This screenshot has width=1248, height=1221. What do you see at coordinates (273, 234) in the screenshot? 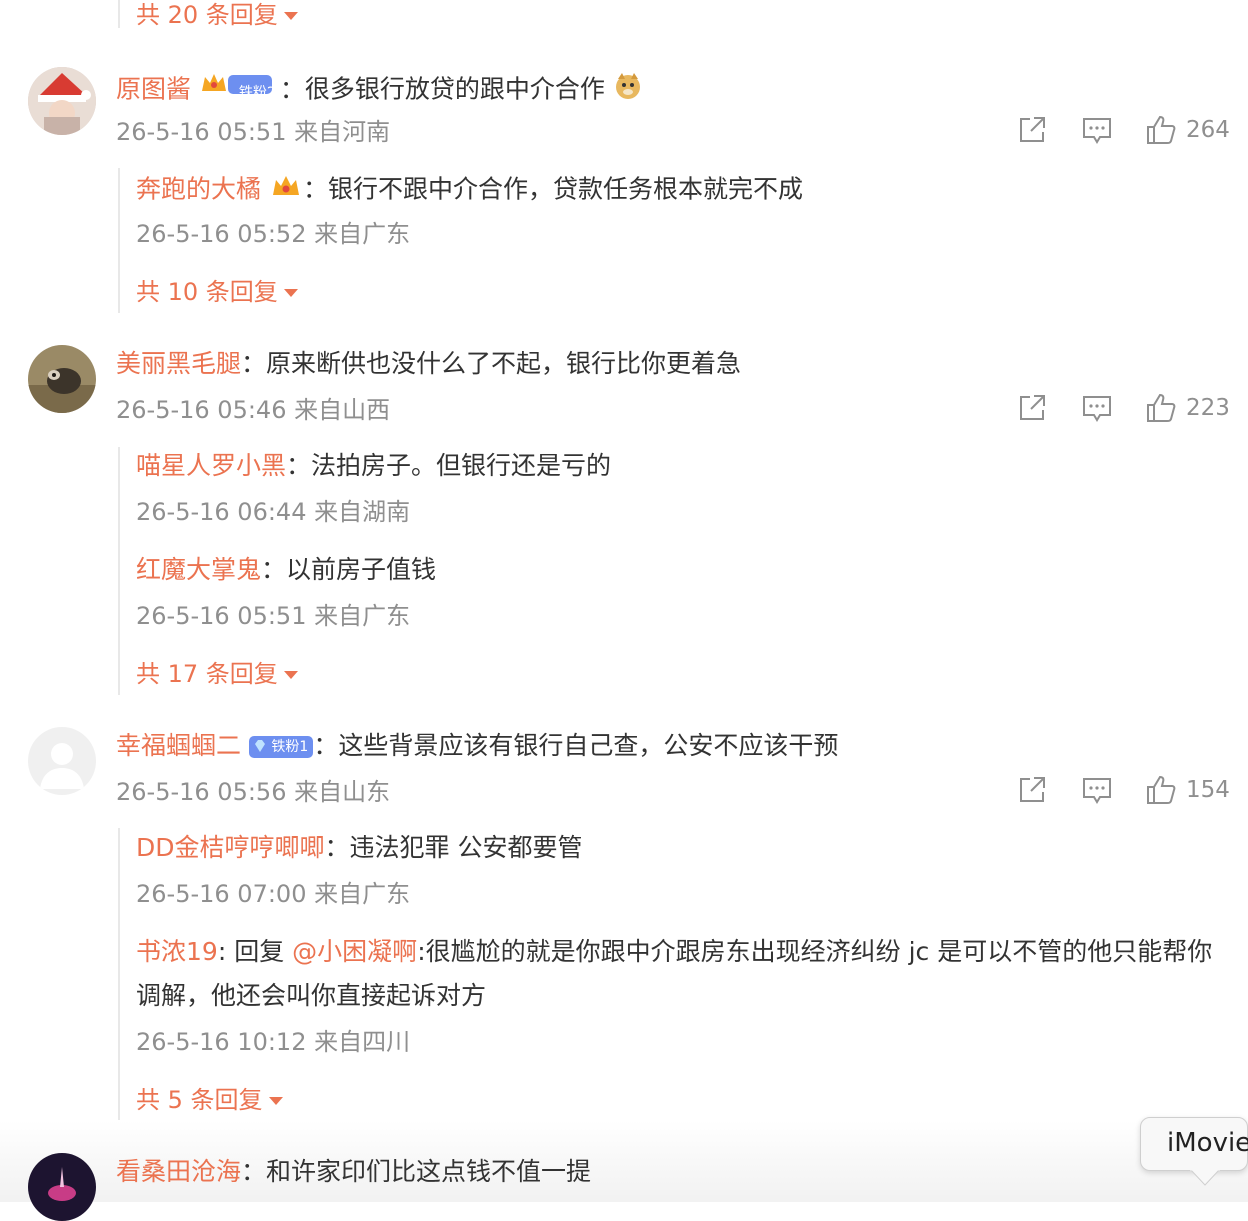
I see `reply-meta: 26-5-16 05:52 来自广东` at bounding box center [273, 234].